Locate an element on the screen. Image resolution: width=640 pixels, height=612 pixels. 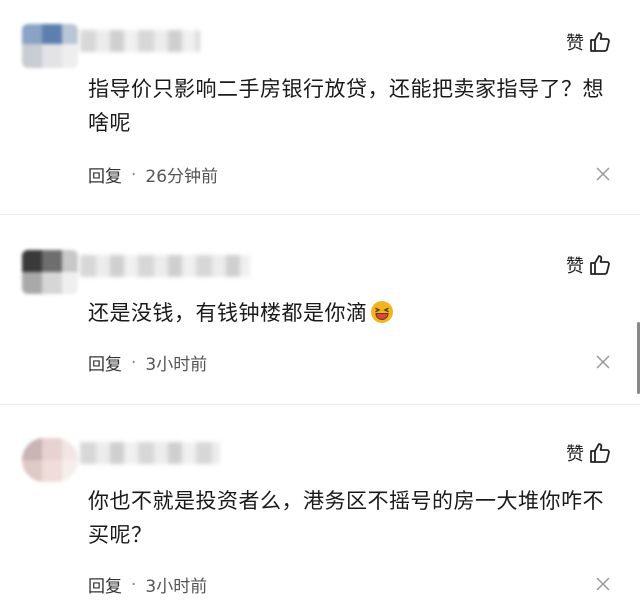
comment-meta: 回复 · 26分钟前 is located at coordinates (153, 175).